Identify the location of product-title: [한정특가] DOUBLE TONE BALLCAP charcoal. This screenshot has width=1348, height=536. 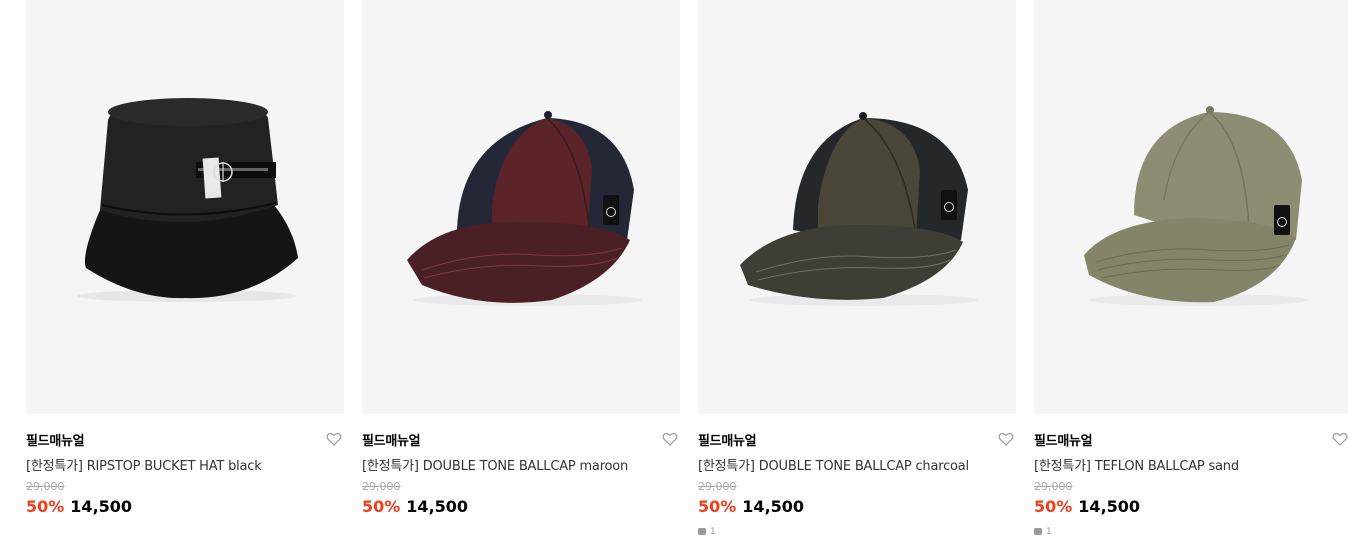
(833, 464).